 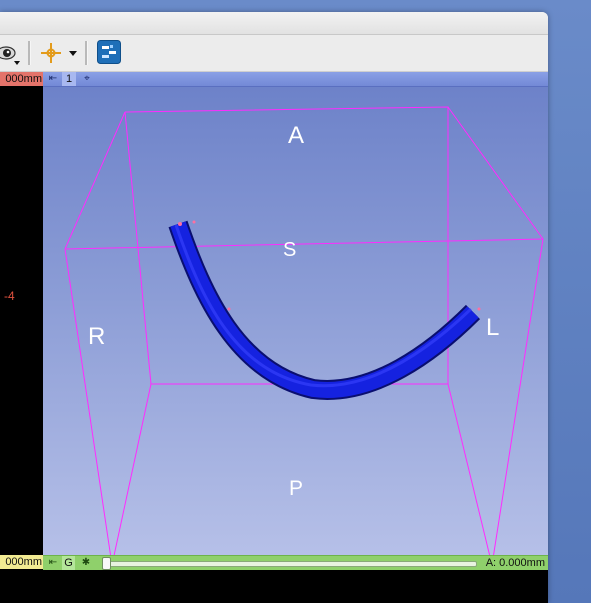 I want to click on orientation-label-right: R, so click(x=97, y=336).